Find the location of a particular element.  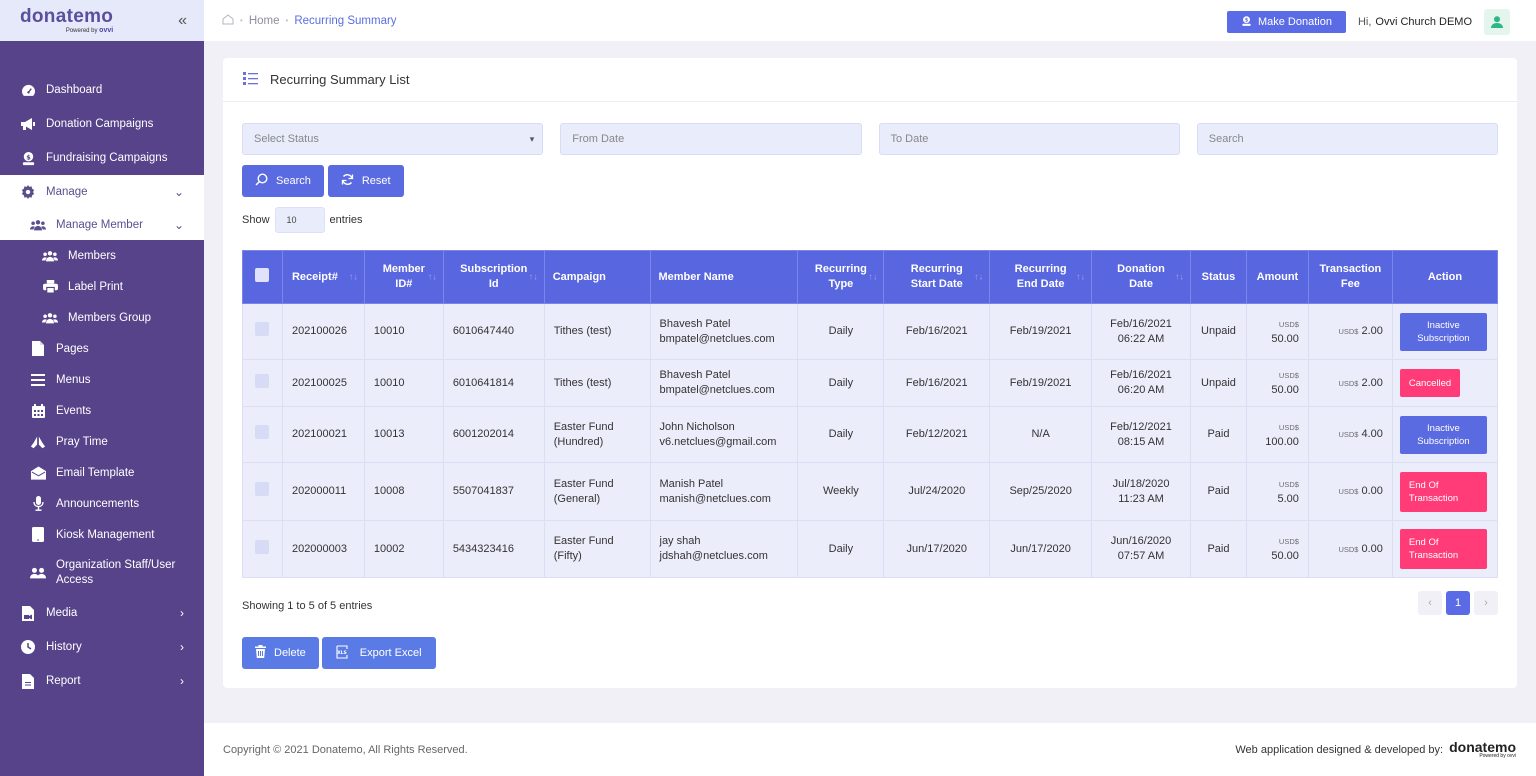

fee-cell: USD$ 2.00 is located at coordinates (1350, 383).